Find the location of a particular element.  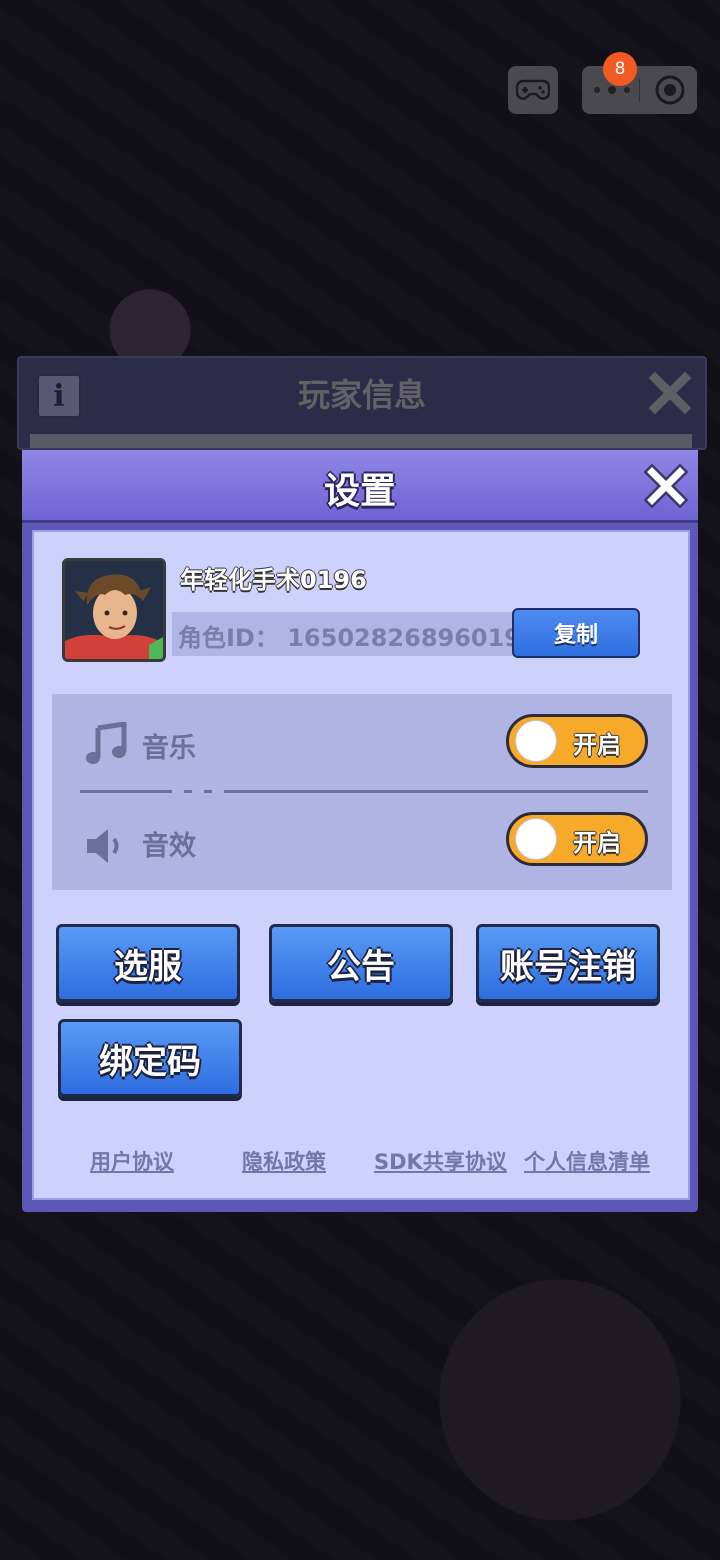

copy-button: 复制 is located at coordinates (576, 633).